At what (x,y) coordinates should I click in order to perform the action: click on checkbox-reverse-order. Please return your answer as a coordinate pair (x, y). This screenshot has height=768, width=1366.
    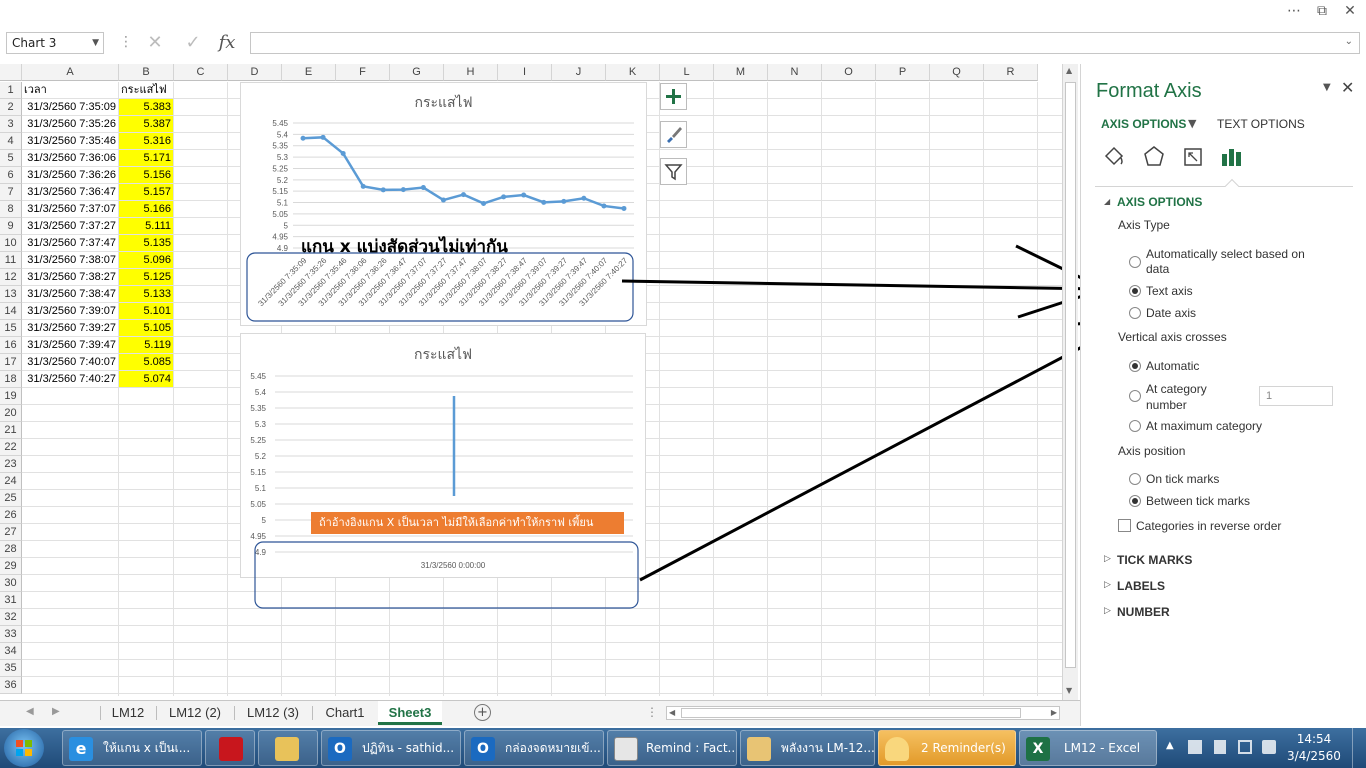
    Looking at the image, I should click on (1124, 525).